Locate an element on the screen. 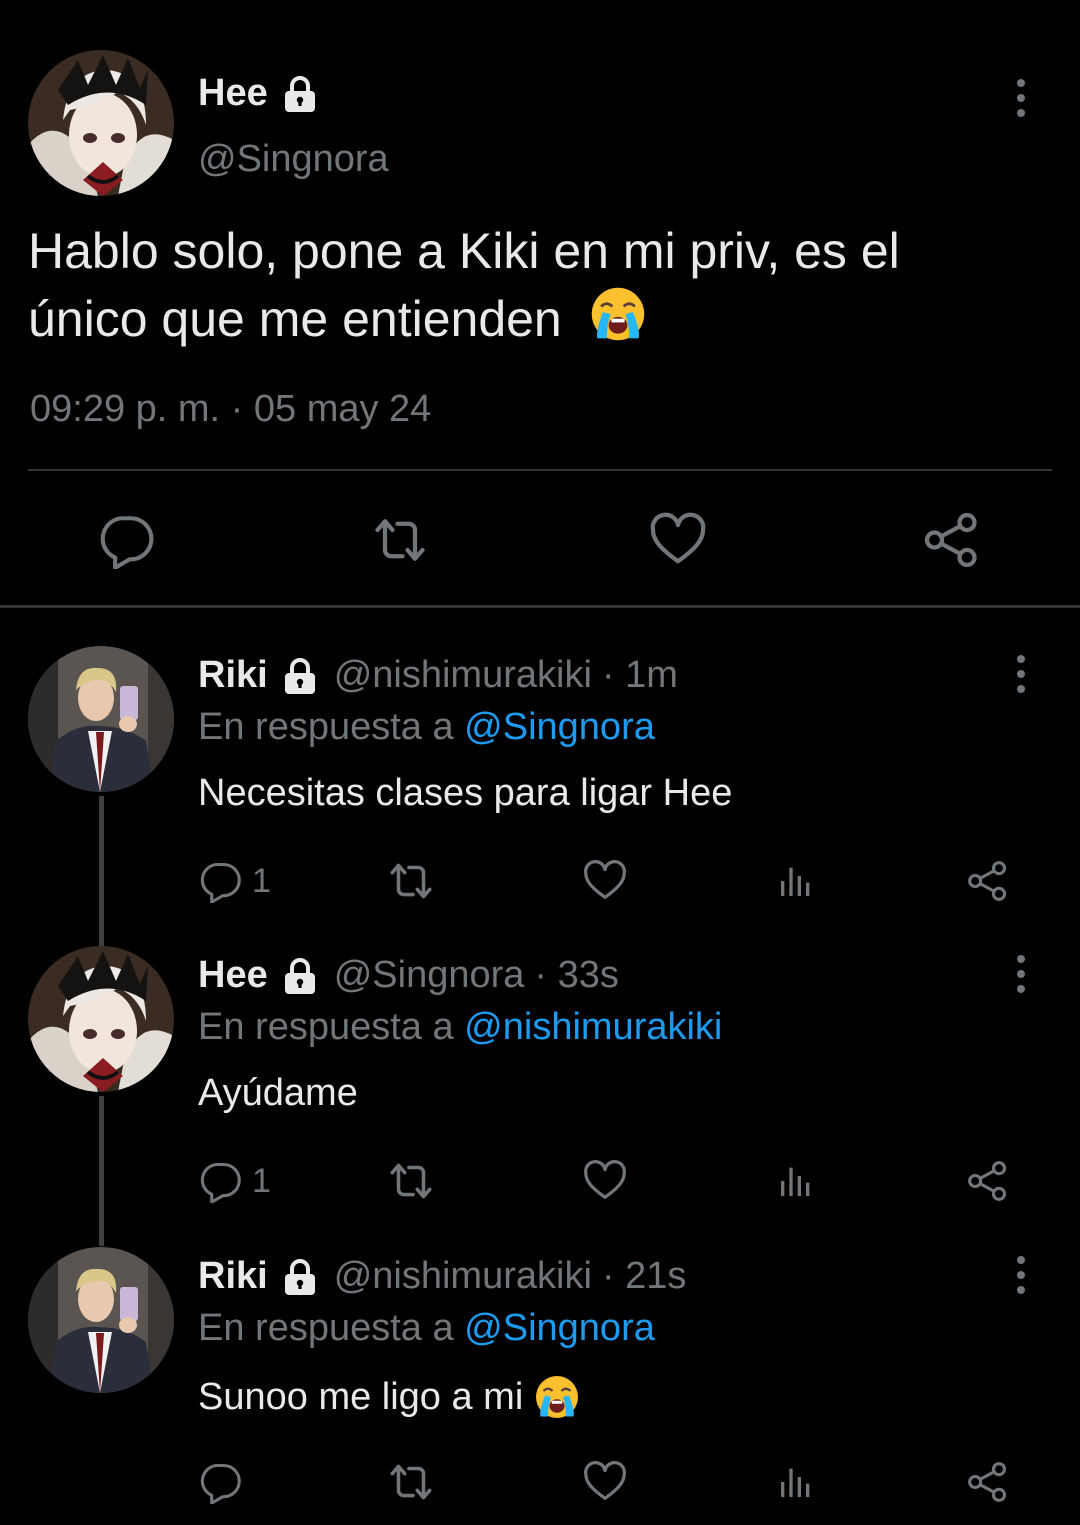 This screenshot has height=1525, width=1080. tweet-timestamp: 09:29 p. m. · 05 may 24 is located at coordinates (230, 409).